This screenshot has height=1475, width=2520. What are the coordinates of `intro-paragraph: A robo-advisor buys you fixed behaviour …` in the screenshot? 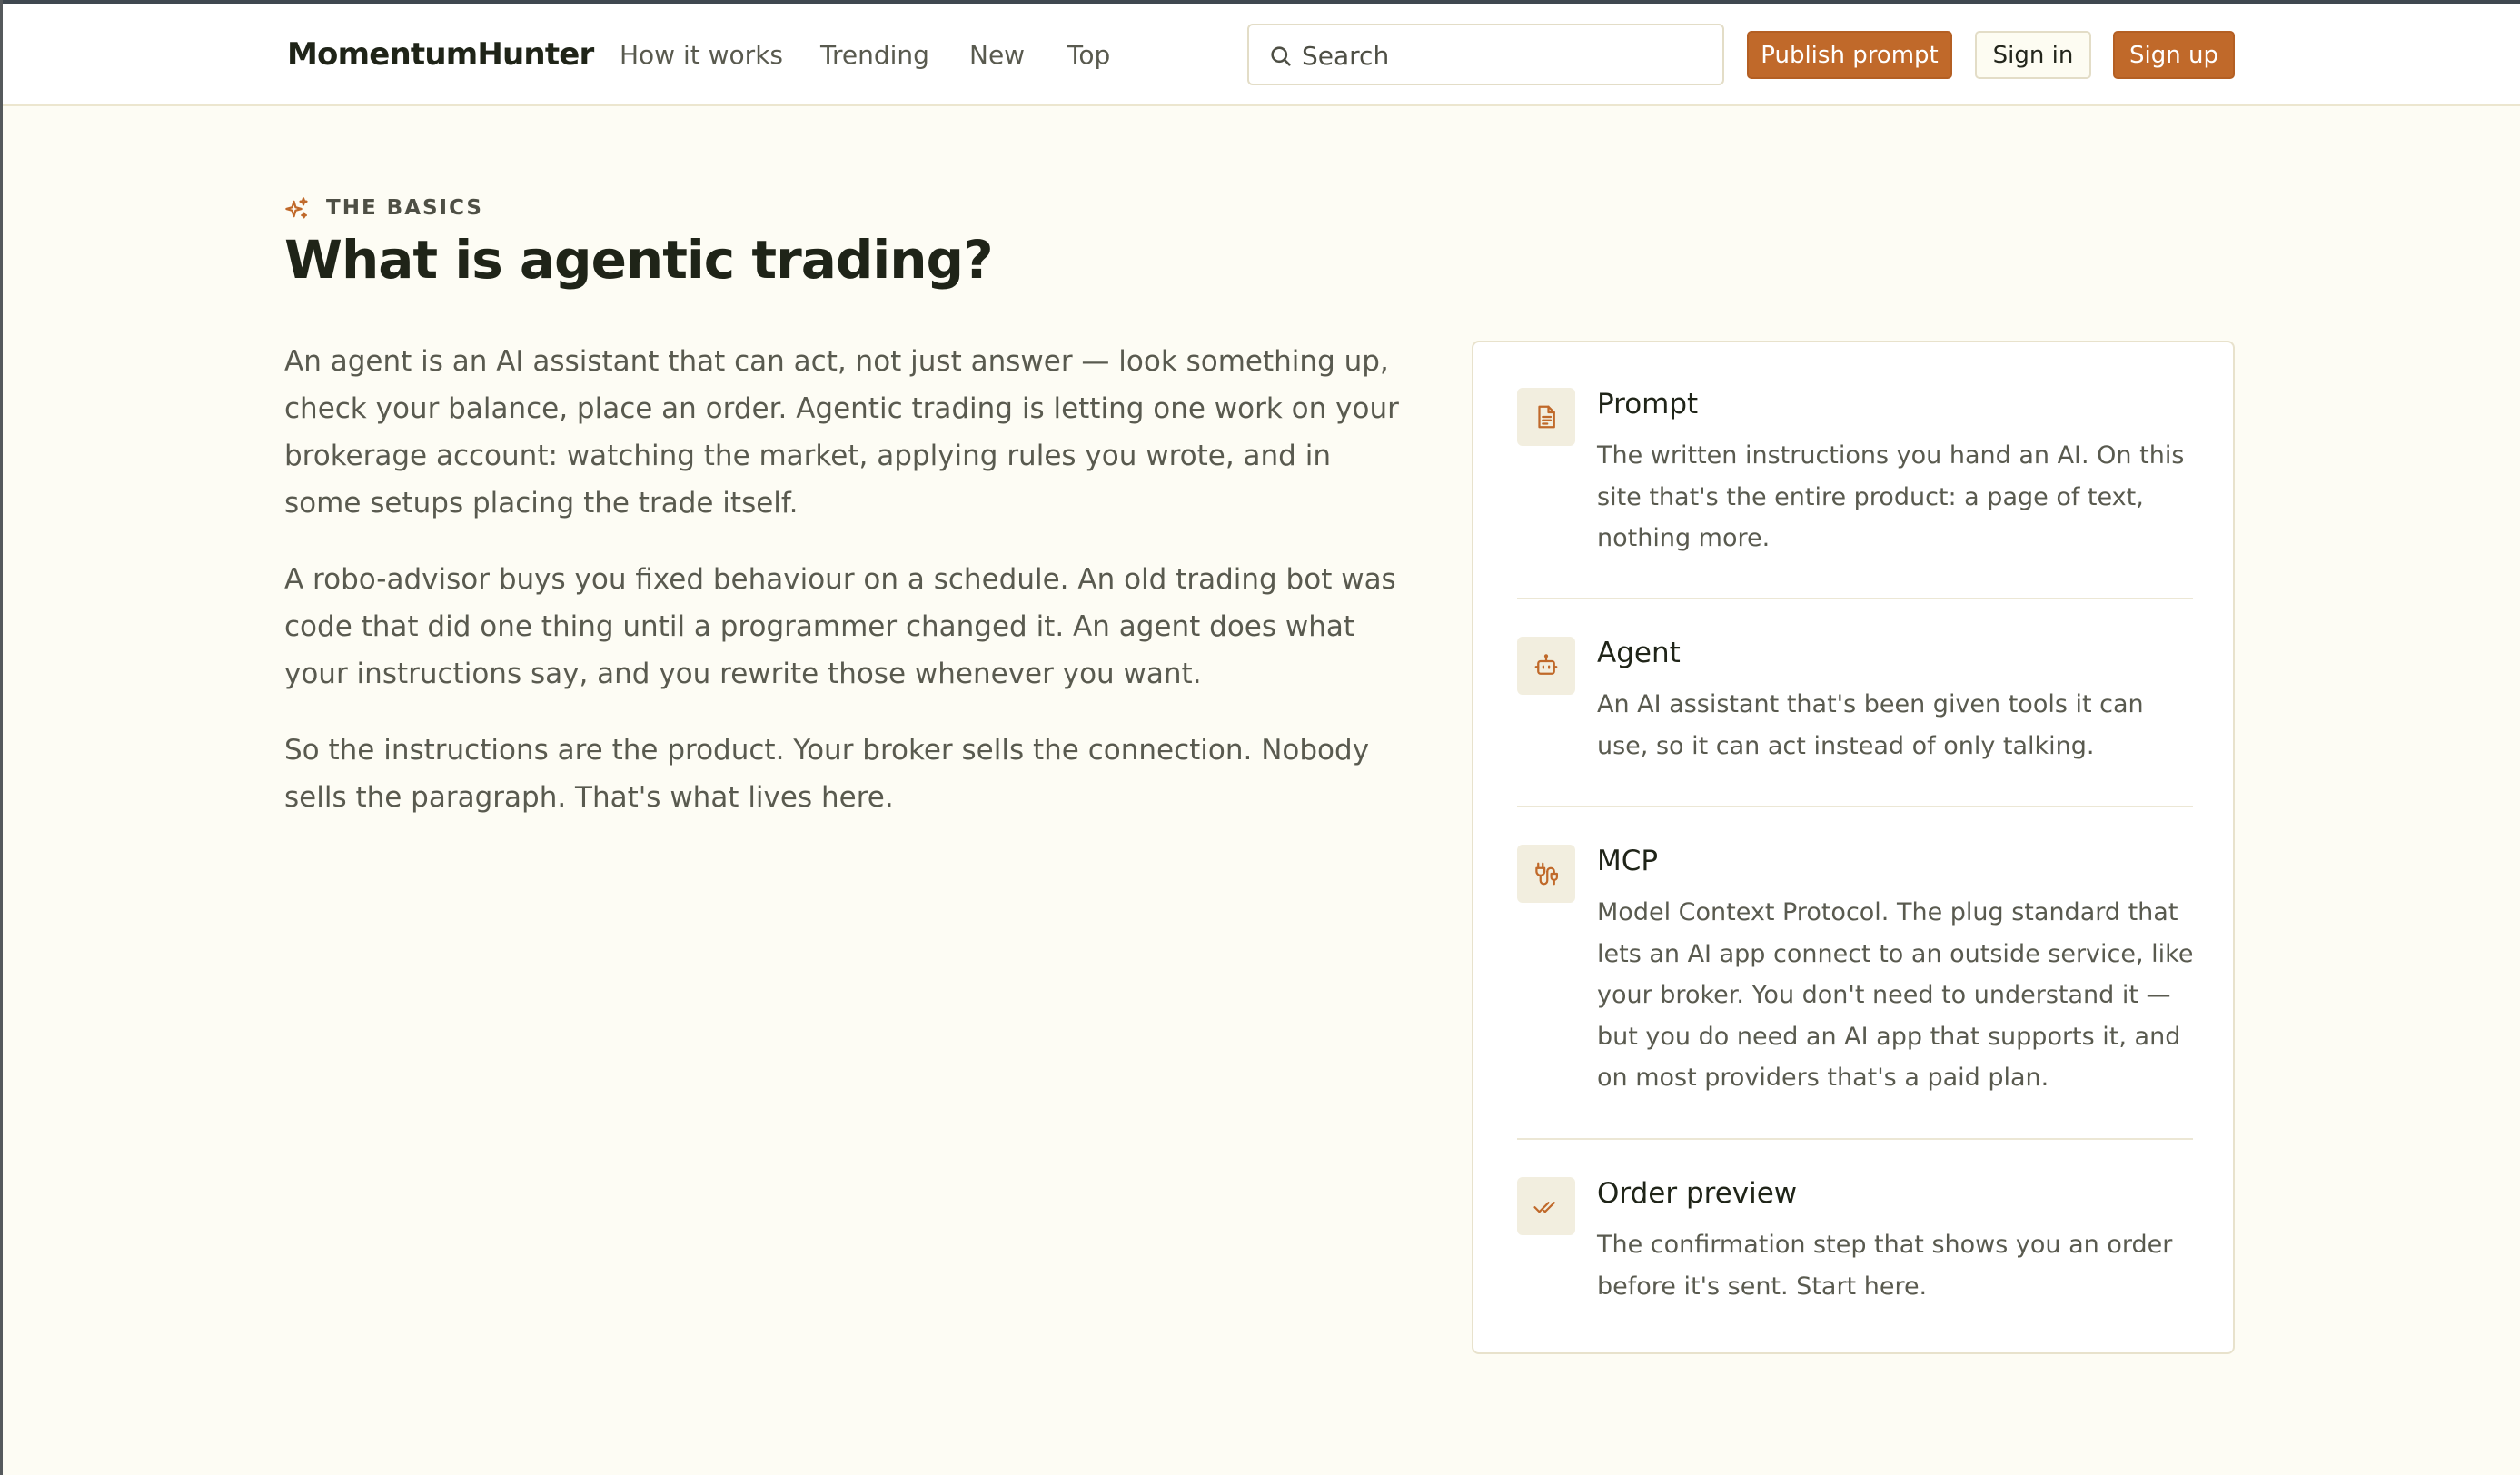 It's located at (840, 626).